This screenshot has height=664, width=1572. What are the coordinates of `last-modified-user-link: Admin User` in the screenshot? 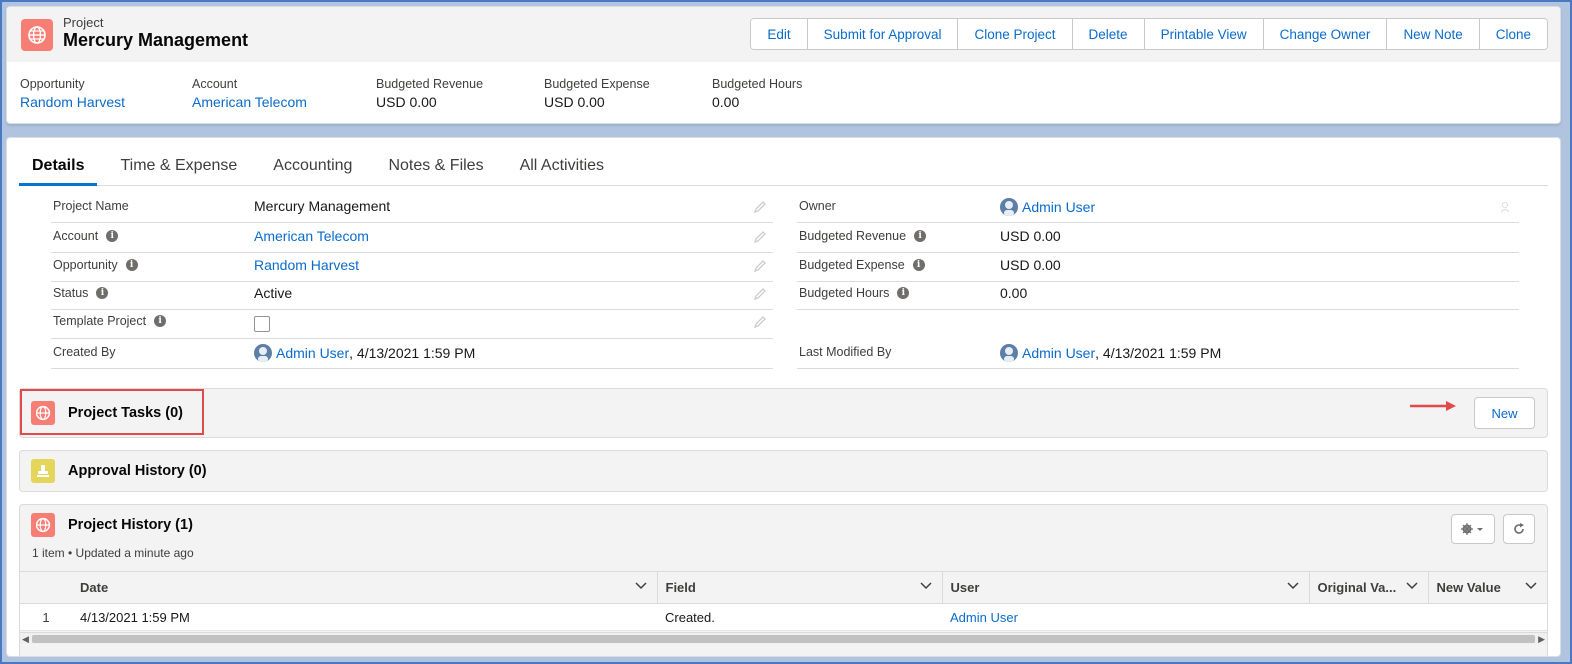 It's located at (1058, 353).